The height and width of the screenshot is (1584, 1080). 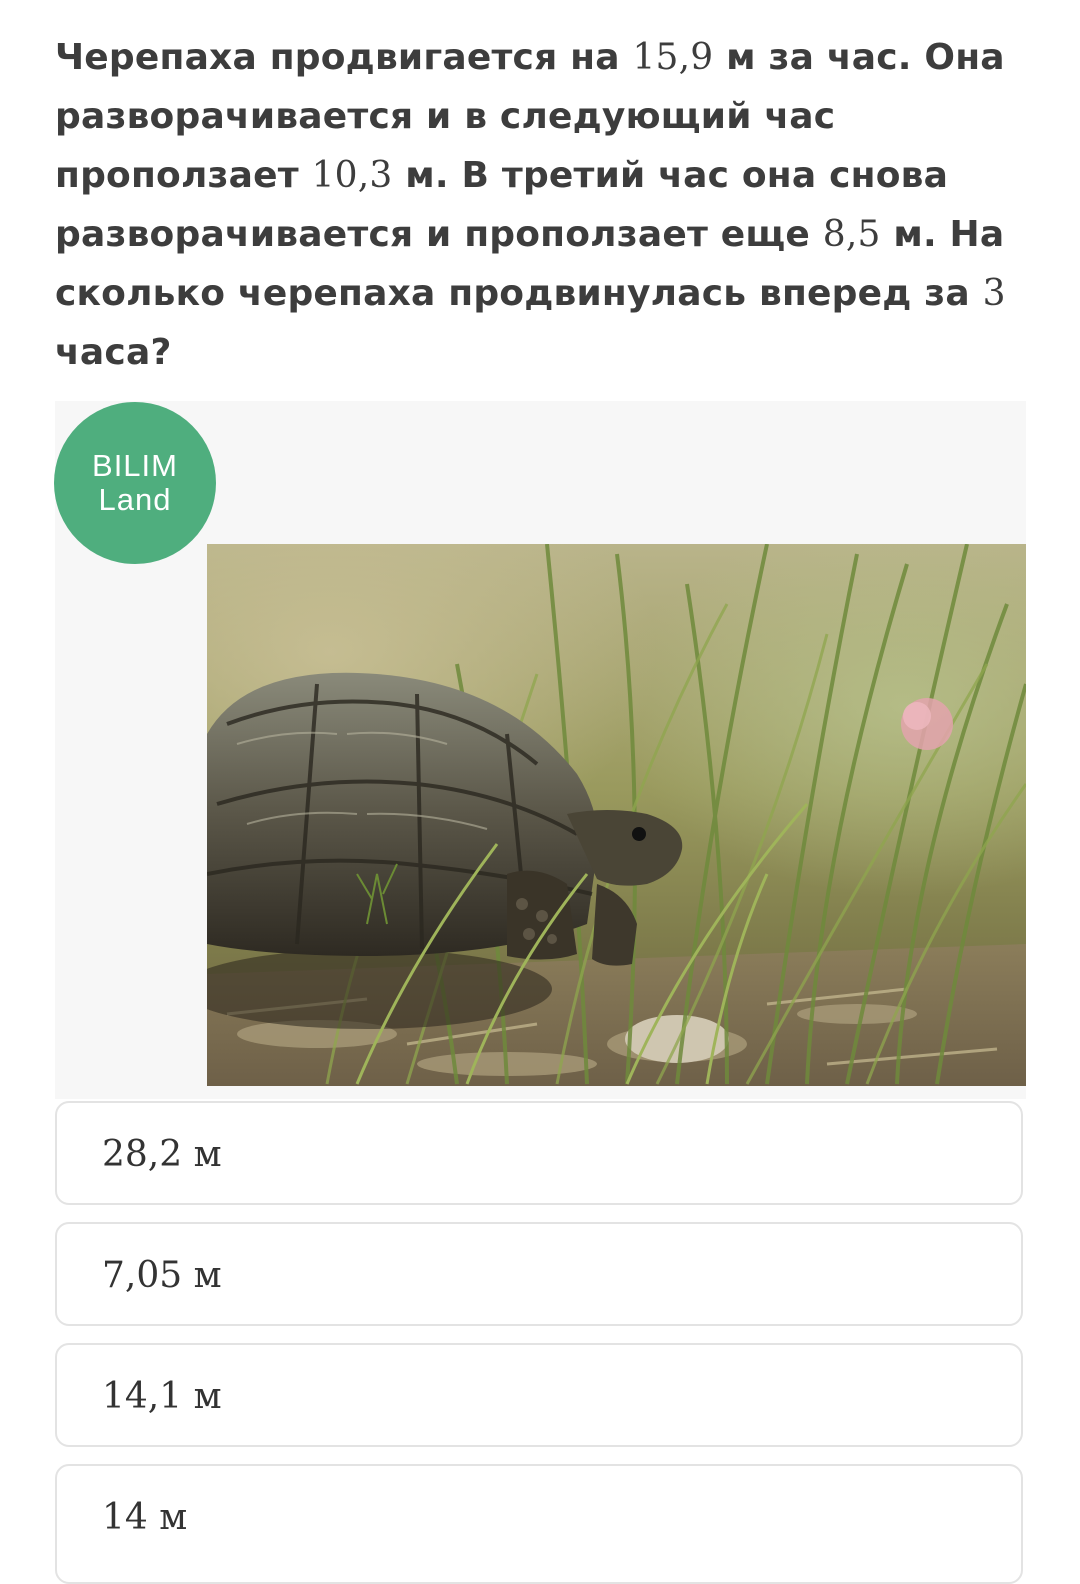 I want to click on question-part: Черепаха продвигается на, so click(x=344, y=57).